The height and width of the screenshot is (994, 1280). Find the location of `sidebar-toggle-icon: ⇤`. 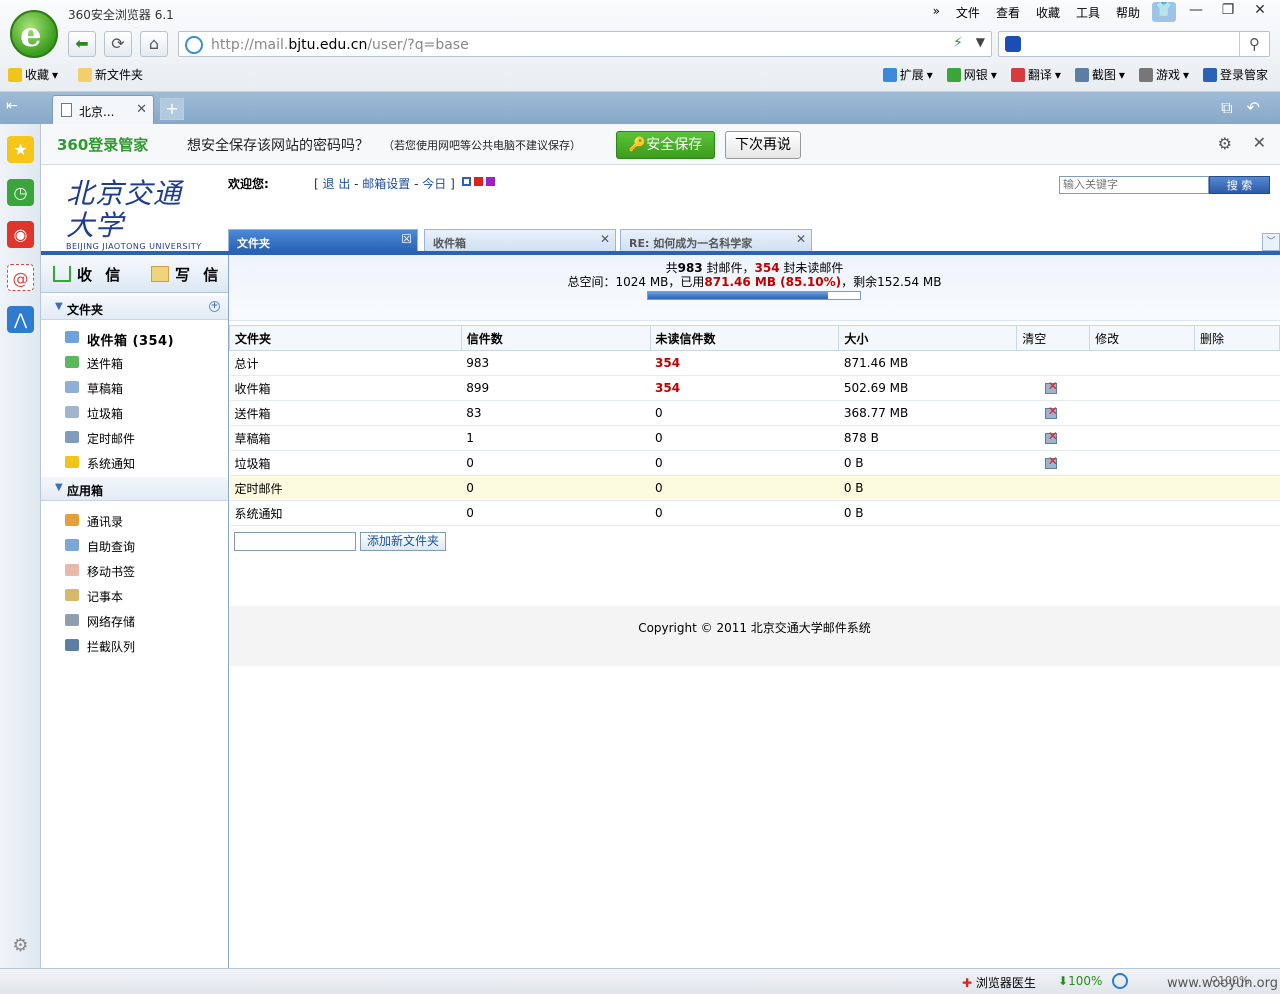

sidebar-toggle-icon: ⇤ is located at coordinates (12, 106).